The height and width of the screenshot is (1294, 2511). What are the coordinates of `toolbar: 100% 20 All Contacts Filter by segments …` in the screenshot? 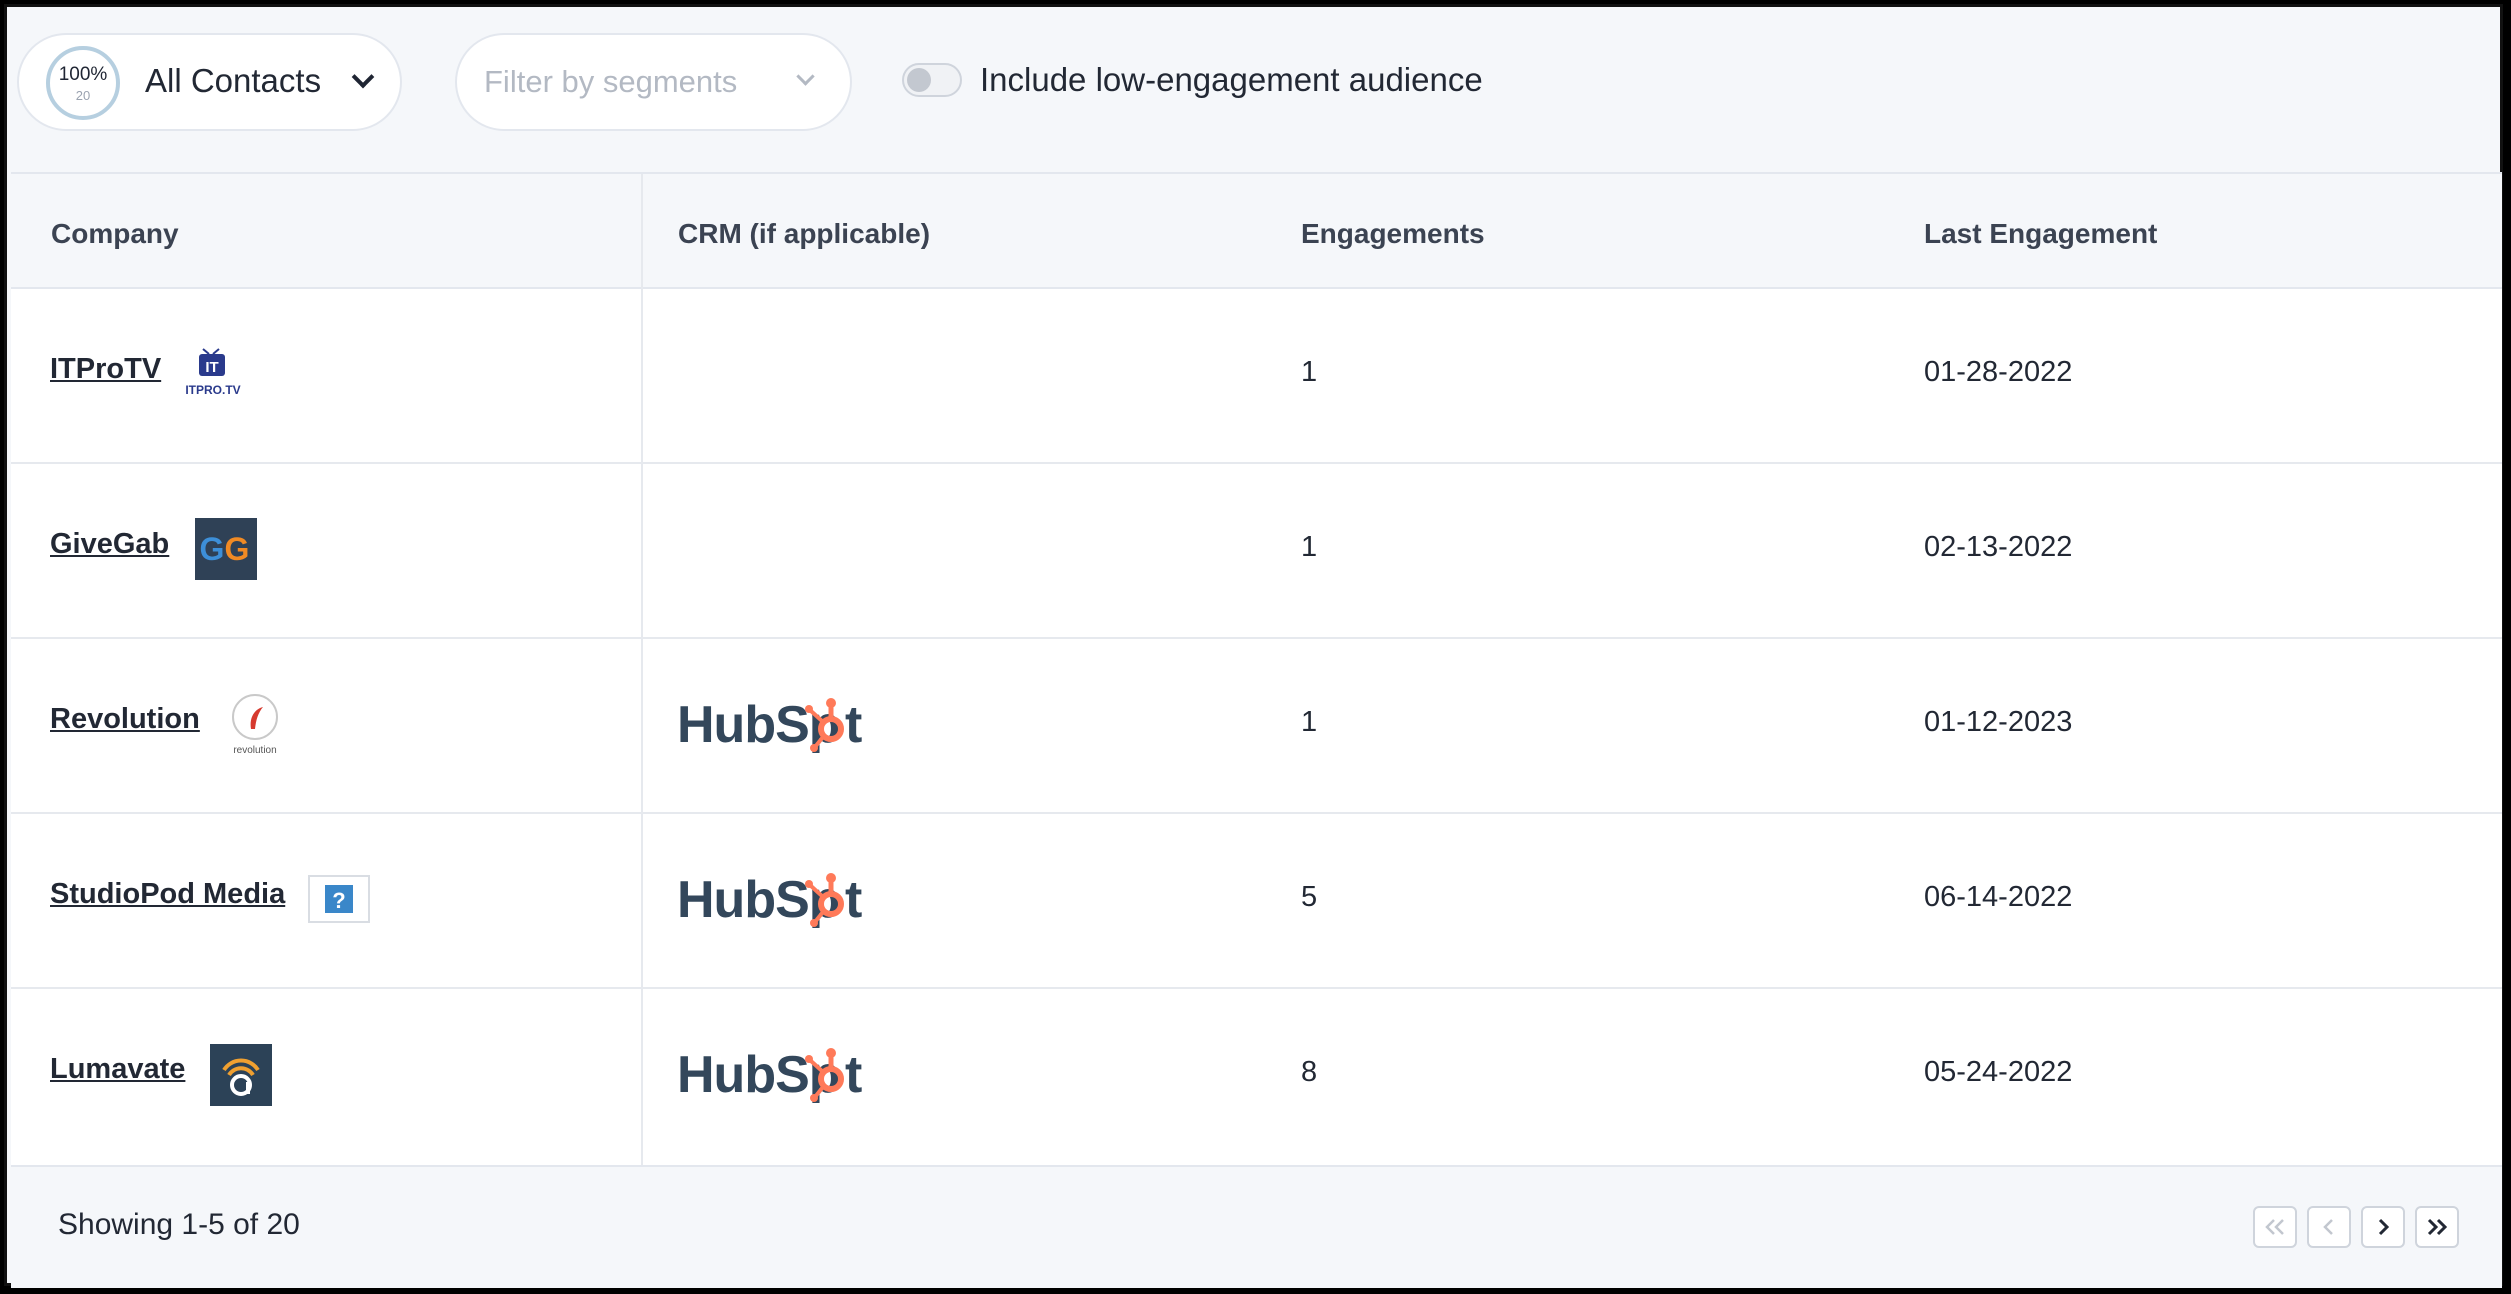 It's located at (1253, 89).